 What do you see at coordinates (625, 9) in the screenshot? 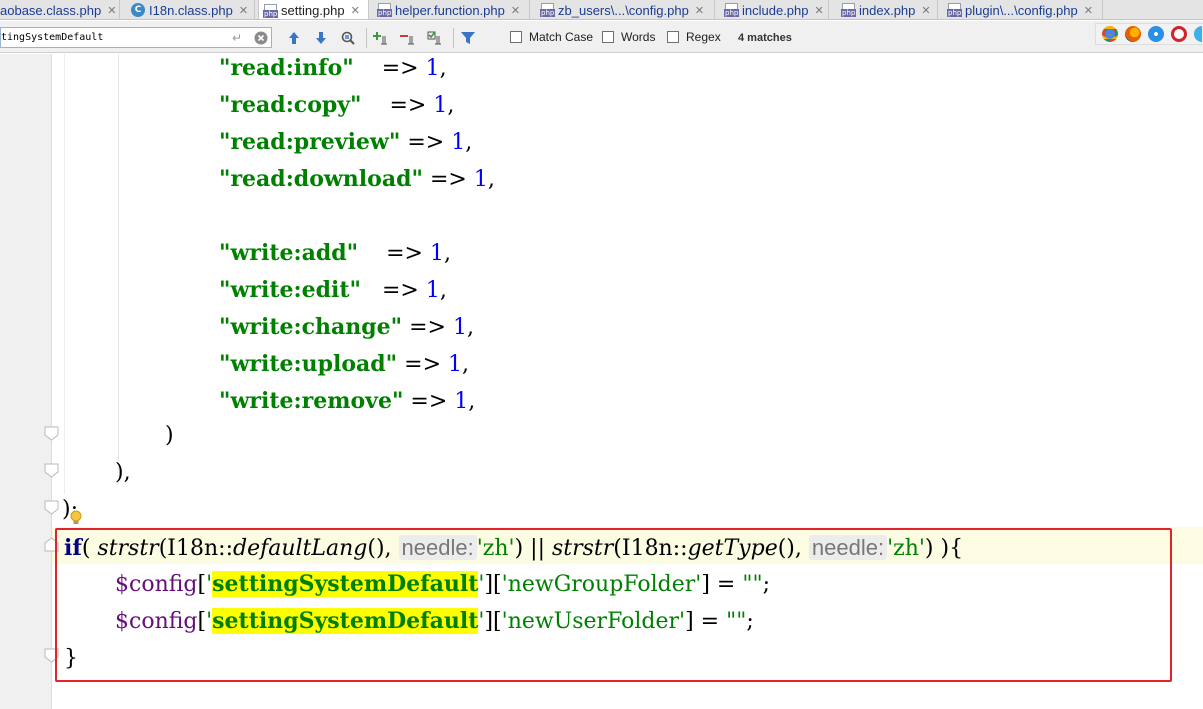
I see `tab-zb-users-config: zb_users\...\config.php ✕` at bounding box center [625, 9].